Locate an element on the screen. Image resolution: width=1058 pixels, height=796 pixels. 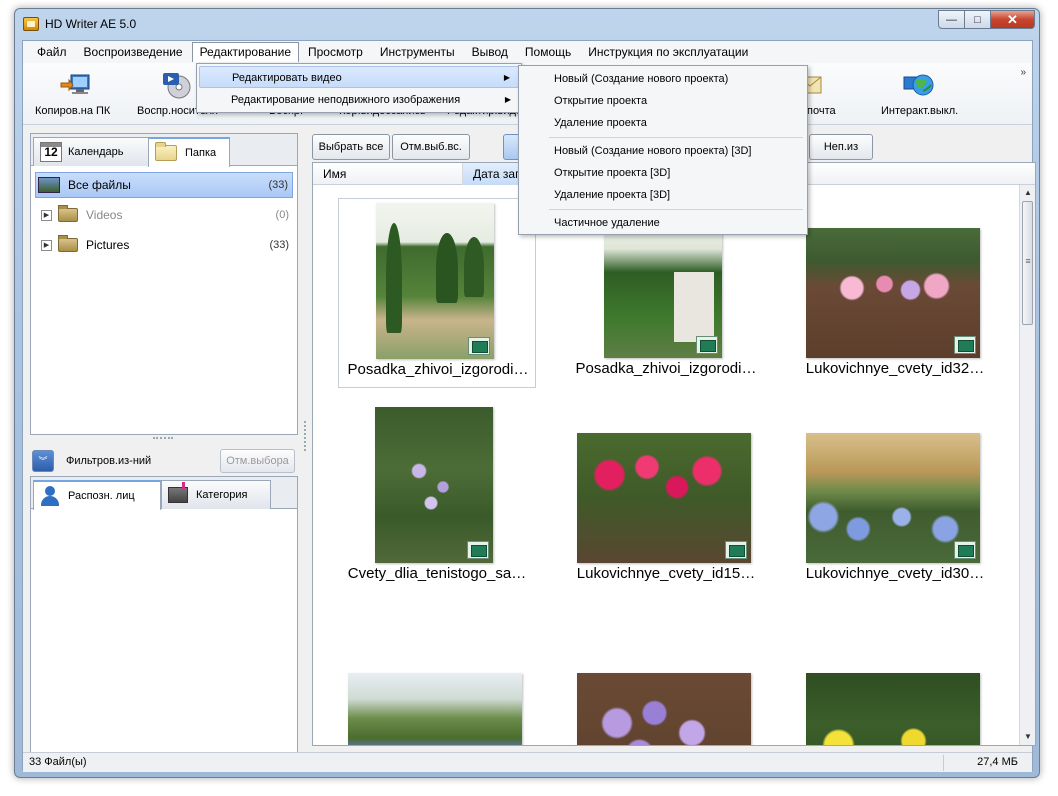
copy-to-pc-icon is located at coordinates (75, 84).